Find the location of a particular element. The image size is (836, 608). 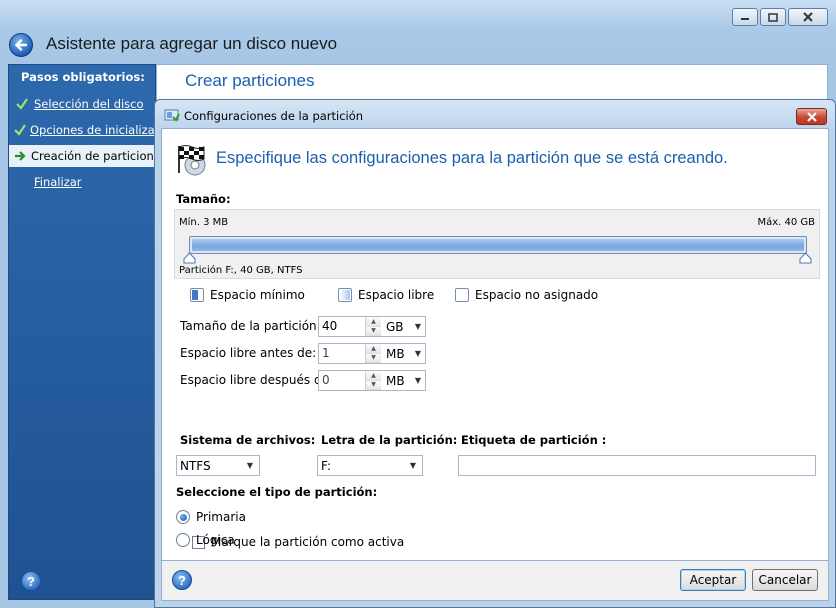

legend-unallocated: Espacio no asignado is located at coordinates (526, 295).